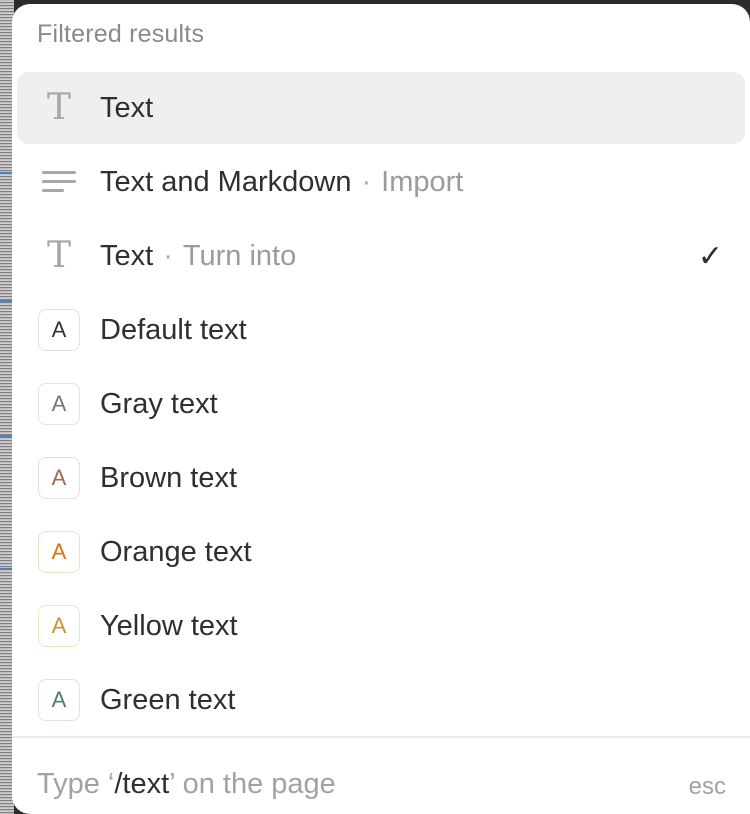  Describe the element at coordinates (381, 626) in the screenshot. I see `menu-item-yellow-text: A Yellow text` at that location.